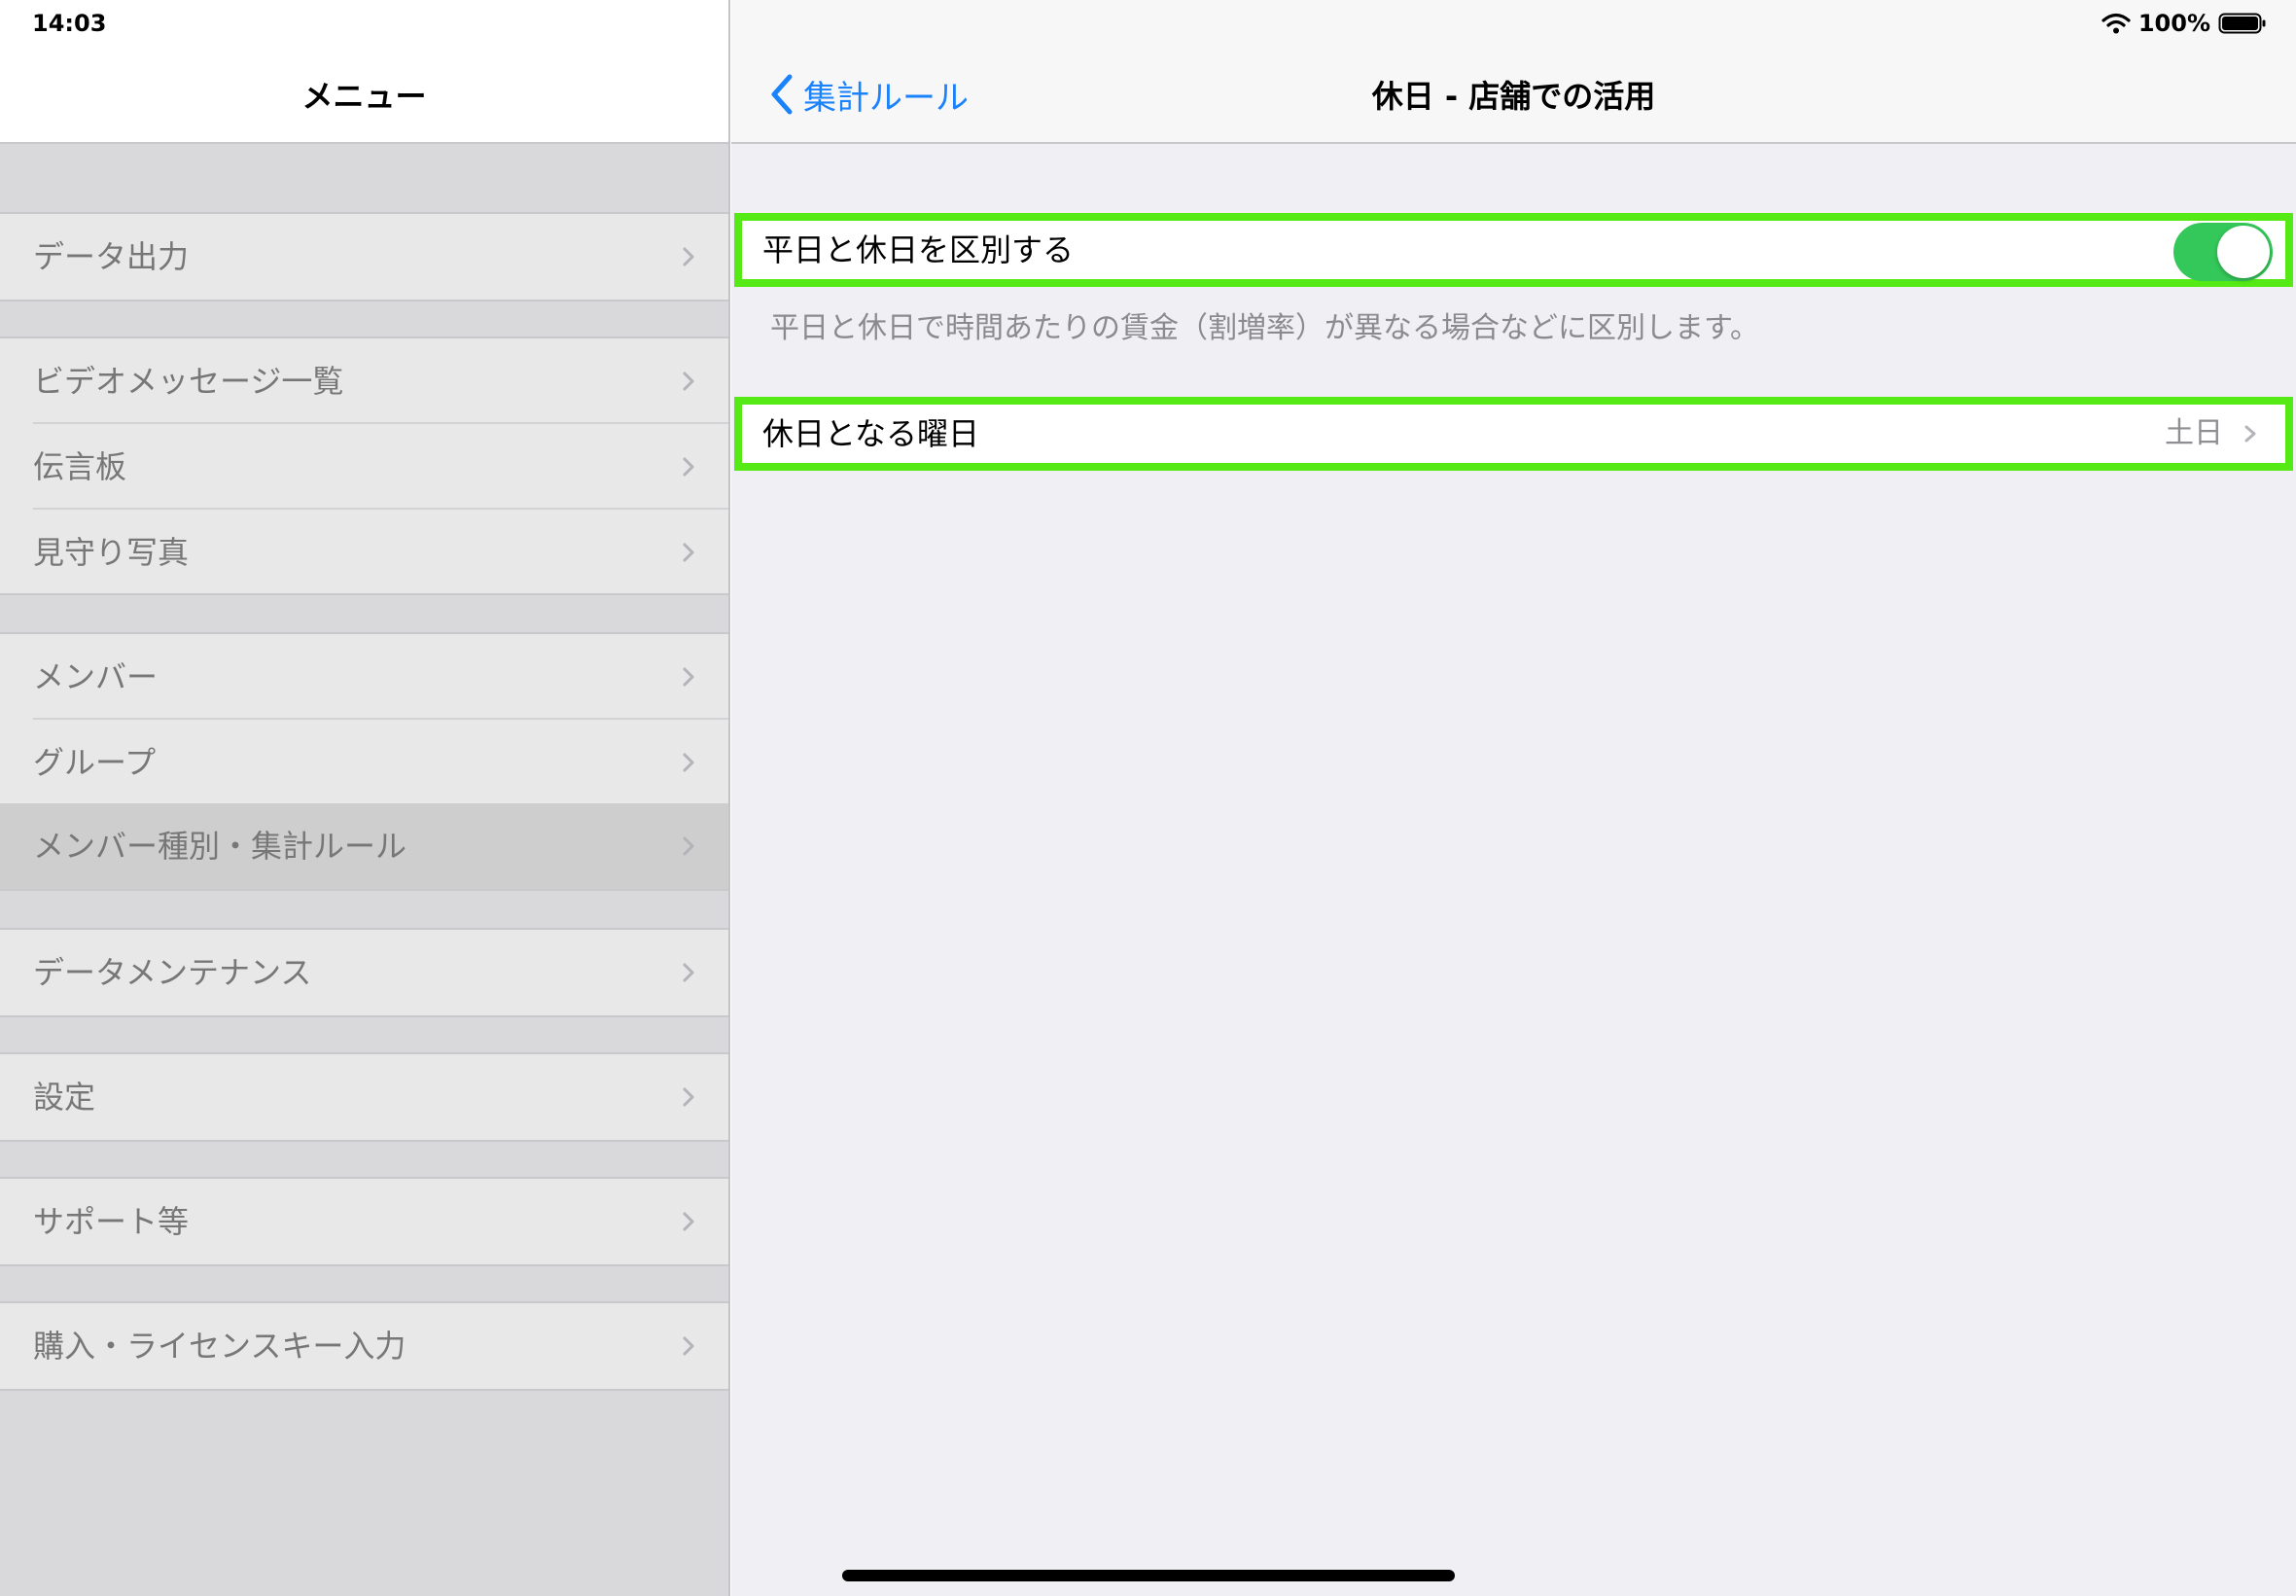 The image size is (2296, 1596). What do you see at coordinates (1149, 1575) in the screenshot?
I see `home-indicator` at bounding box center [1149, 1575].